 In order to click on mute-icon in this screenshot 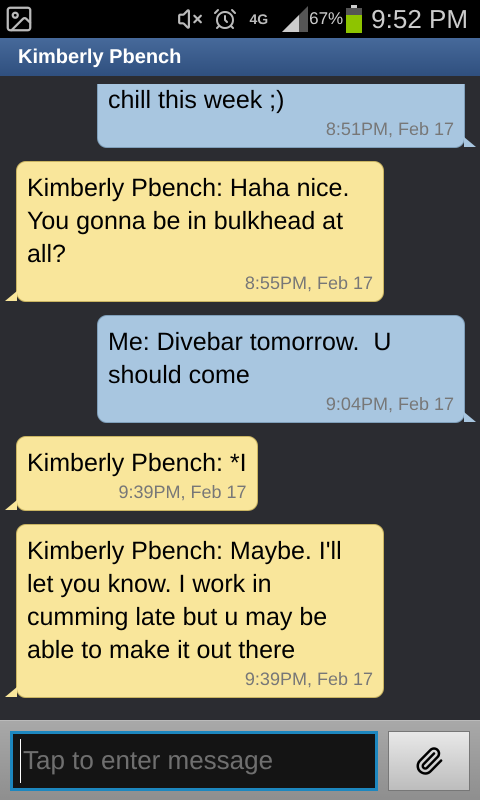, I will do `click(190, 19)`.